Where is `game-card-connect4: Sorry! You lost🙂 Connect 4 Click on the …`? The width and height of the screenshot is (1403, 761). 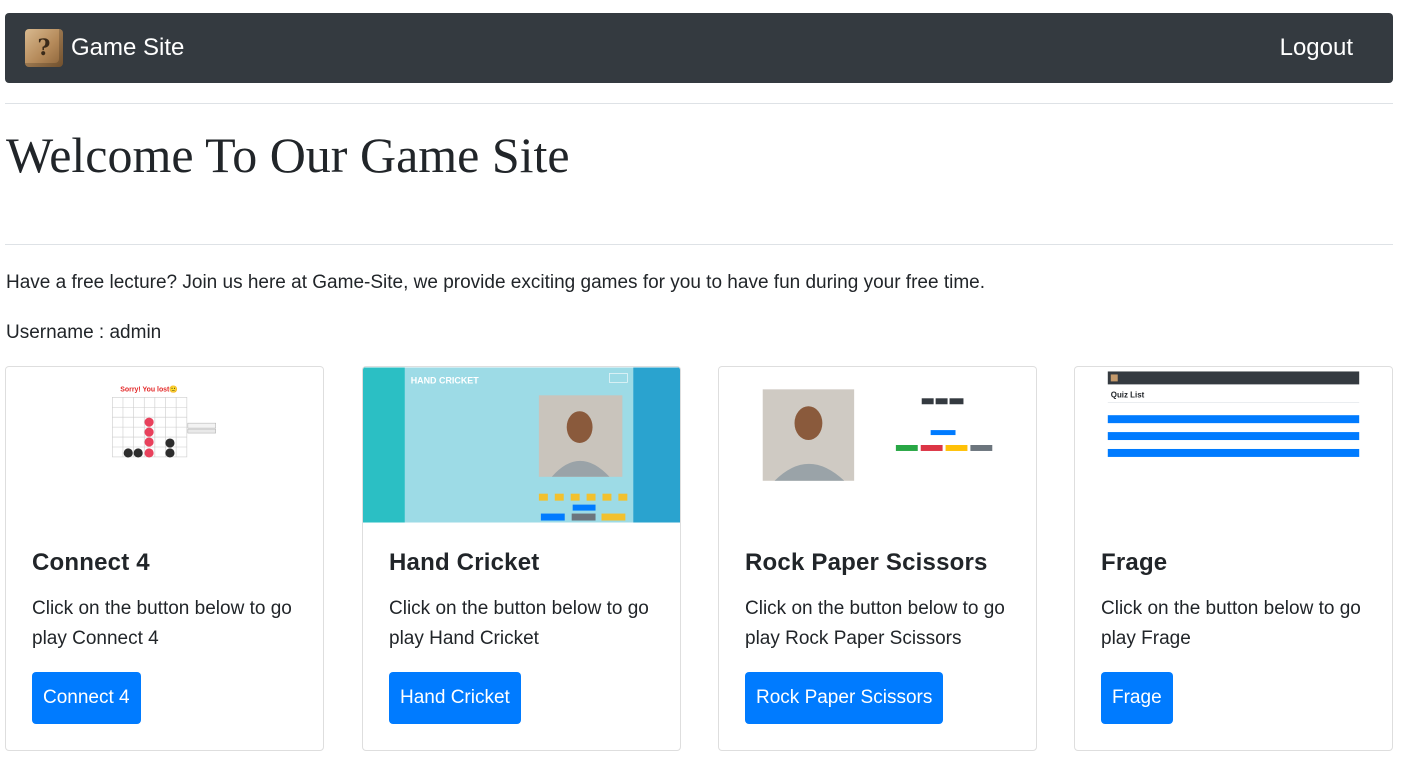 game-card-connect4: Sorry! You lost🙂 Connect 4 Click on the … is located at coordinates (164, 558).